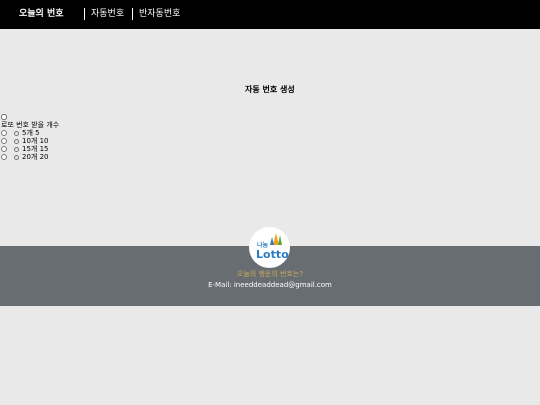  What do you see at coordinates (270, 274) in the screenshot?
I see `footer-lucky-link: 오늘의 행운의 번호는?` at bounding box center [270, 274].